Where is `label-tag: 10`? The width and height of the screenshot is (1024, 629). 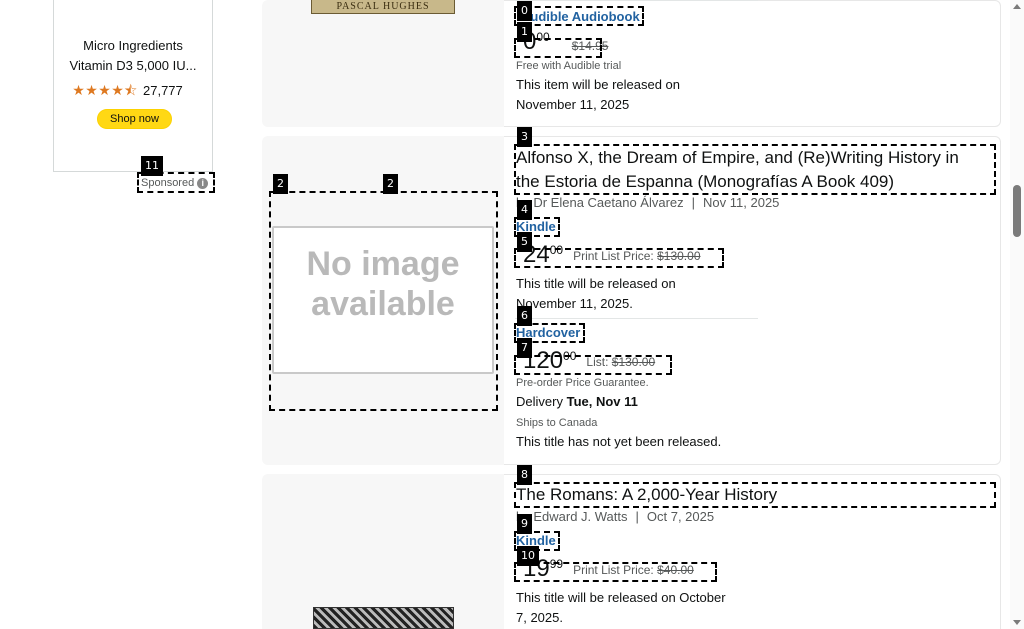 label-tag: 10 is located at coordinates (528, 556).